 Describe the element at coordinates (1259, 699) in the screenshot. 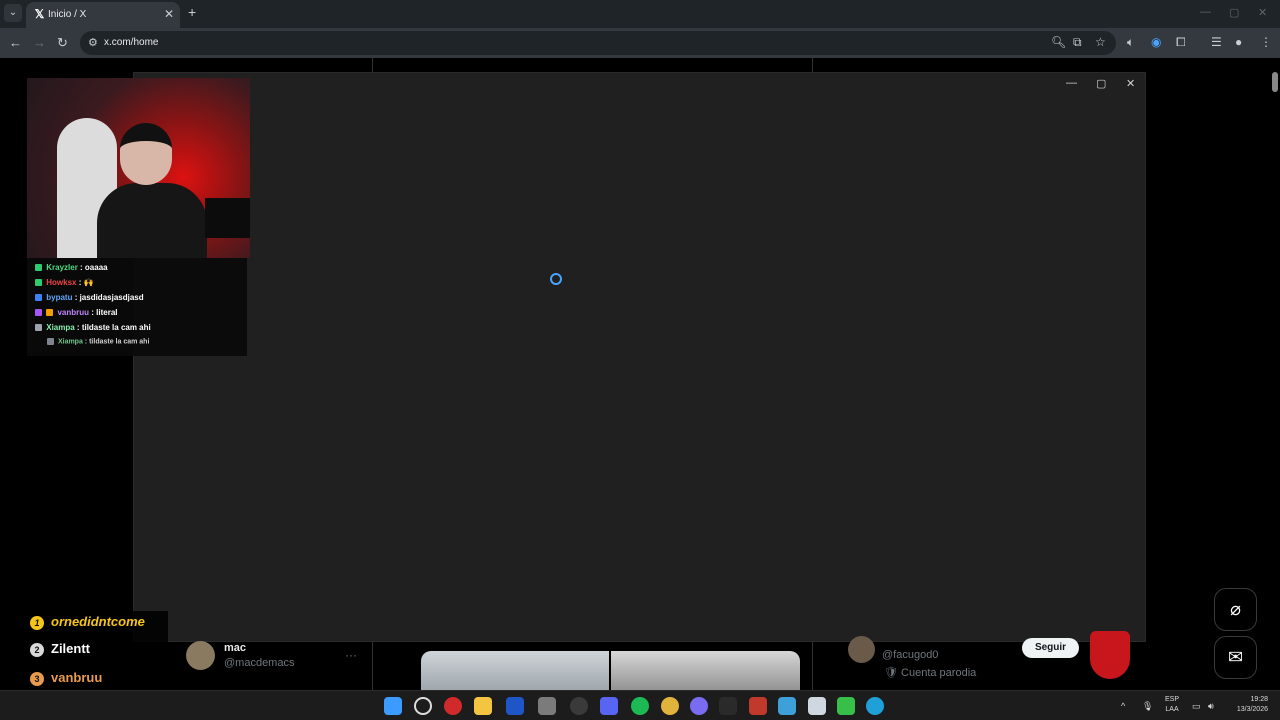

I see `clock-time: 19:28` at that location.